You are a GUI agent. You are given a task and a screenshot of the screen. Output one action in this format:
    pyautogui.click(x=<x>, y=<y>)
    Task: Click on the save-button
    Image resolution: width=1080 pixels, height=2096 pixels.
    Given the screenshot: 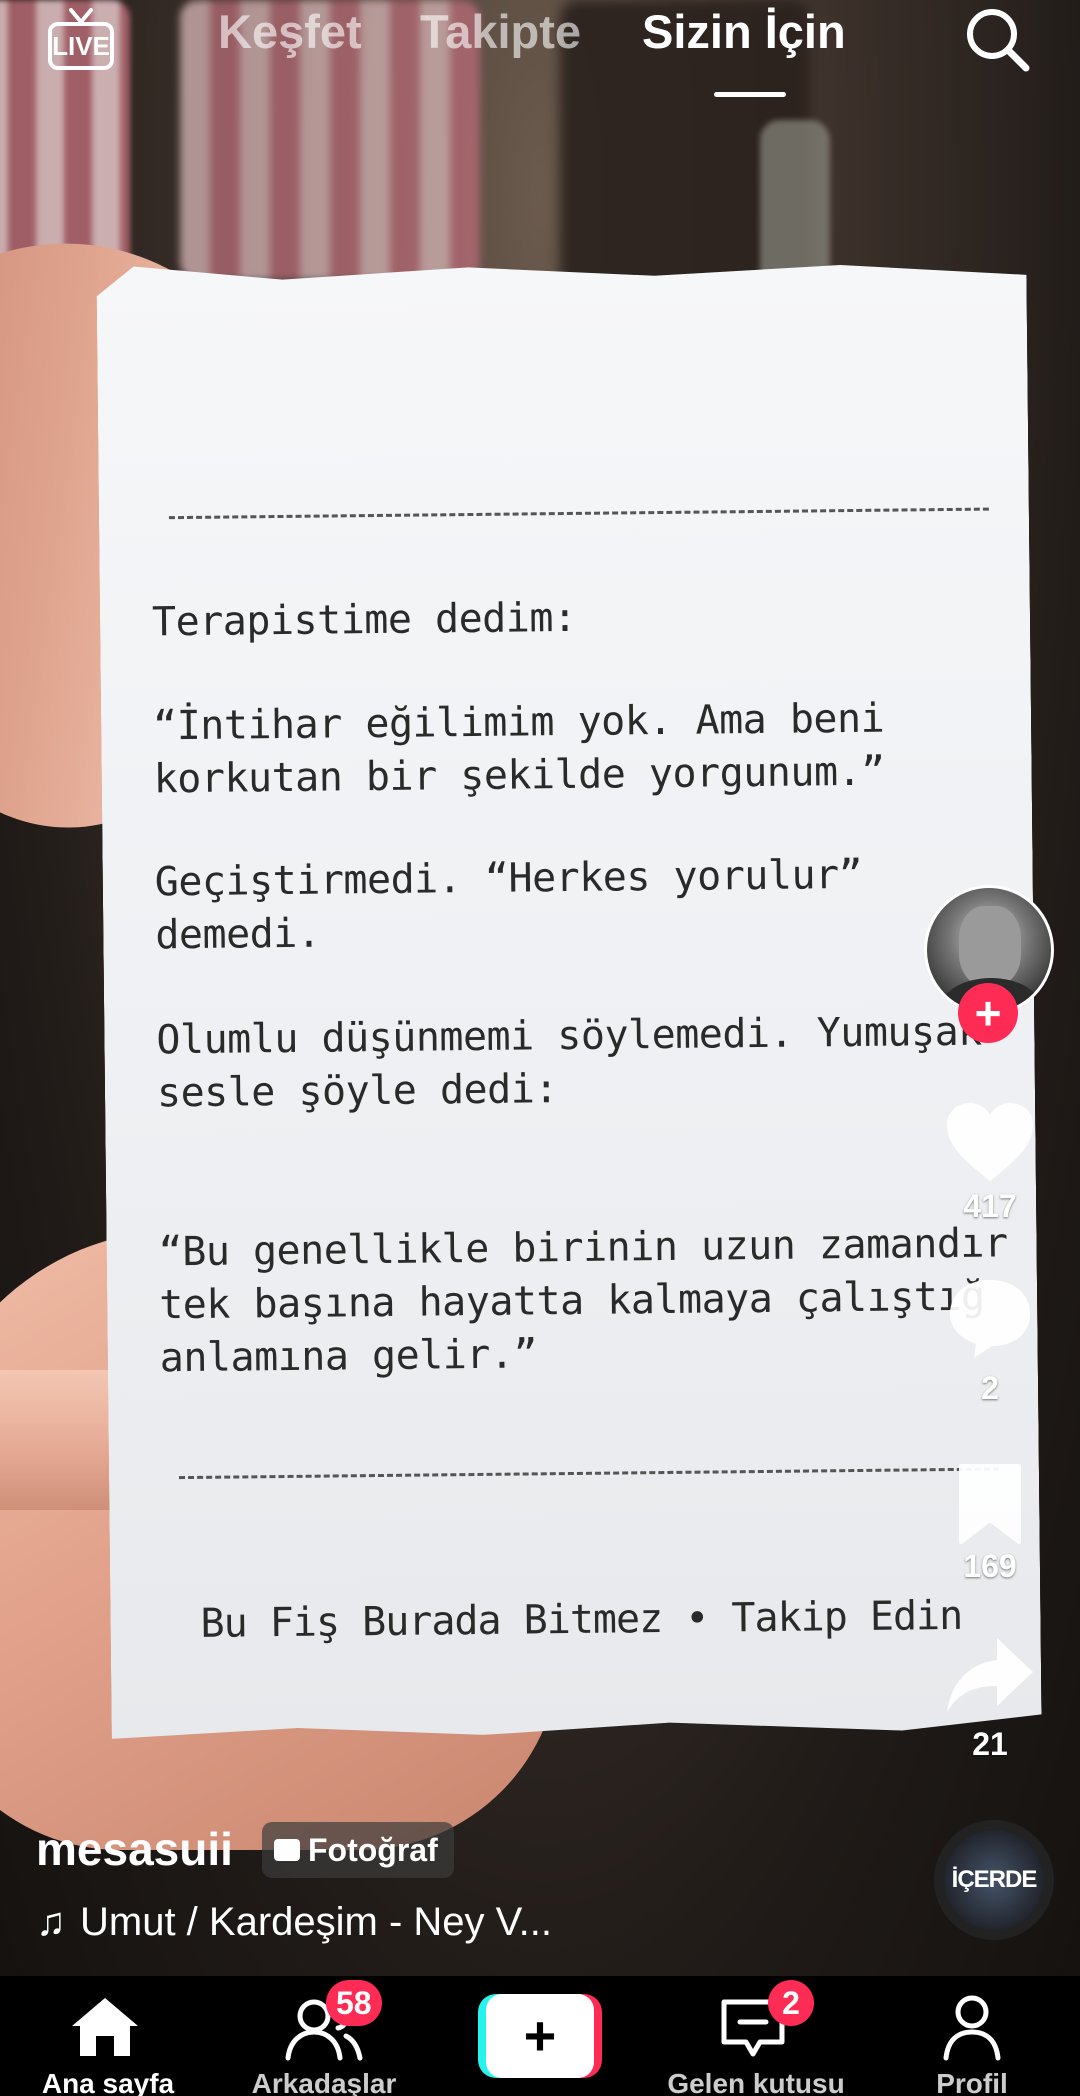 What is the action you would take?
    pyautogui.click(x=990, y=1504)
    